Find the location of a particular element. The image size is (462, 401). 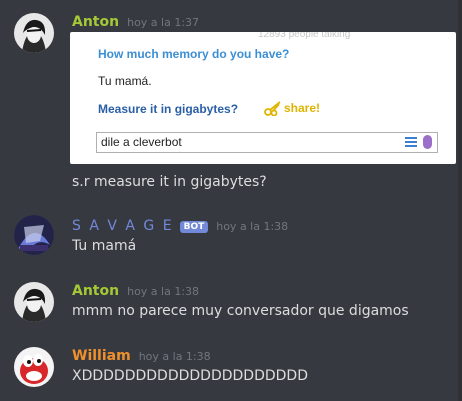

bot-avatar-icon is located at coordinates (34, 235).